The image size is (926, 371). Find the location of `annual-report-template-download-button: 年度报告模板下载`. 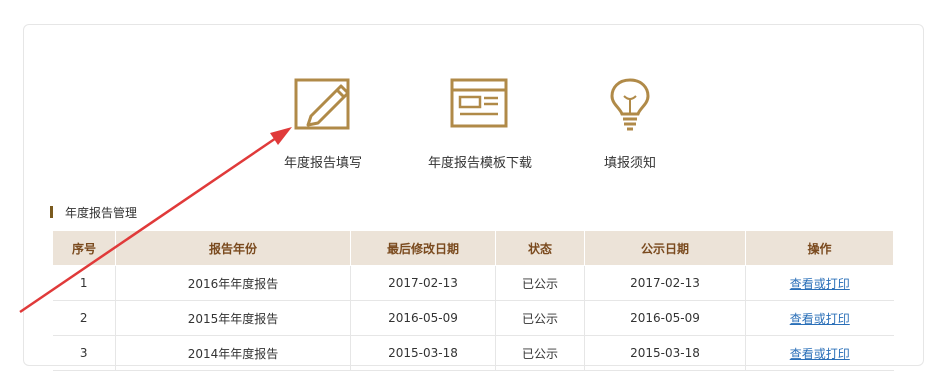

annual-report-template-download-button: 年度报告模板下载 is located at coordinates (480, 122).